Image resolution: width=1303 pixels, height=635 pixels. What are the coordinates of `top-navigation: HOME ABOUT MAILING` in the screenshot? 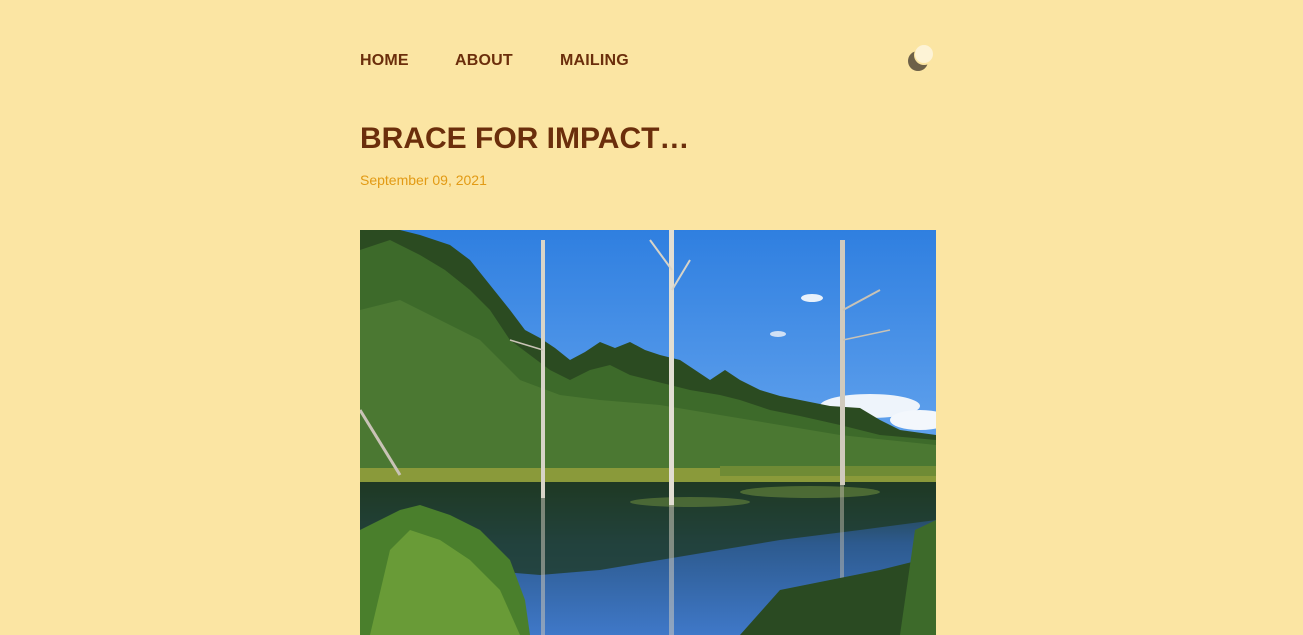 It's located at (648, 58).